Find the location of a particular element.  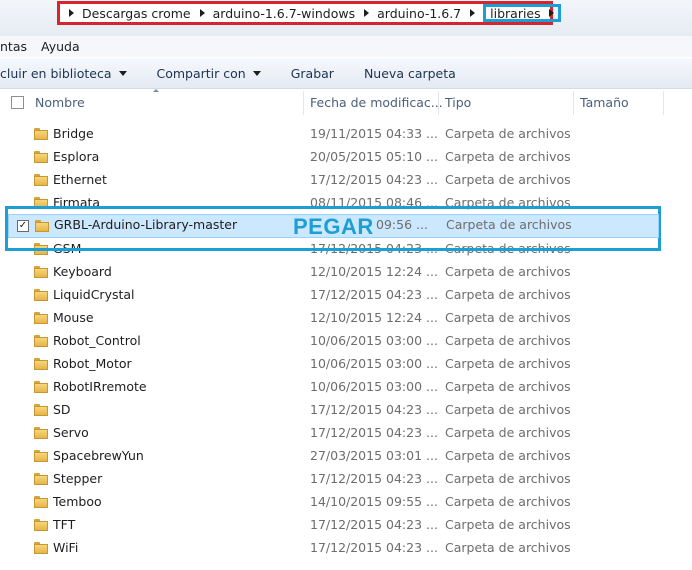

breadcrumb-item: arduino-1.6.7 is located at coordinates (419, 13).